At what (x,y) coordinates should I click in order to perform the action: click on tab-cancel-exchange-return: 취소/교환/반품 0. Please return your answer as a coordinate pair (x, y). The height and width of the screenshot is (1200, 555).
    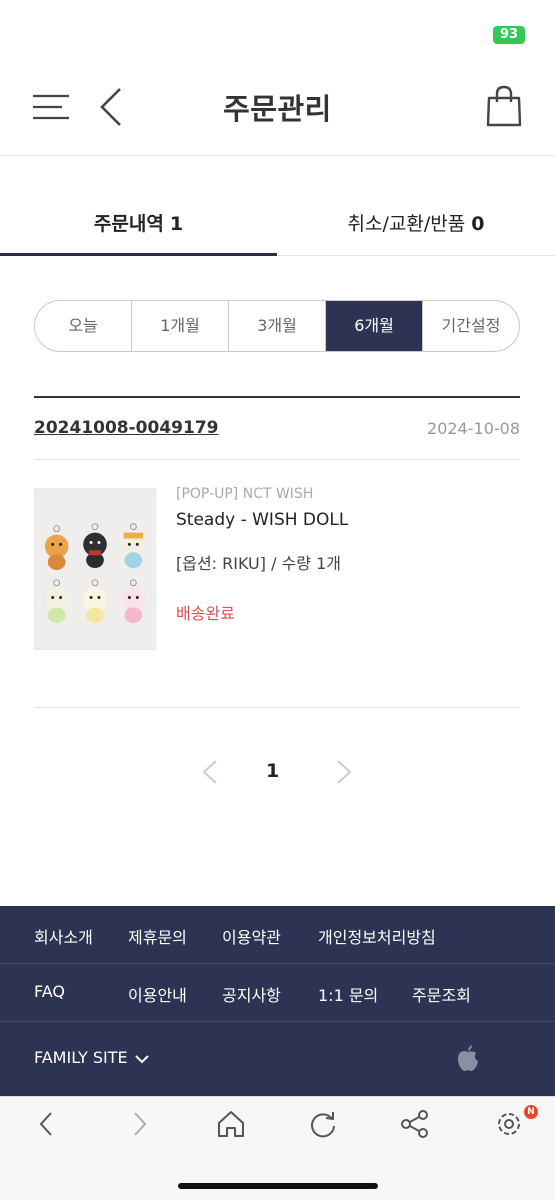
    Looking at the image, I should click on (416, 226).